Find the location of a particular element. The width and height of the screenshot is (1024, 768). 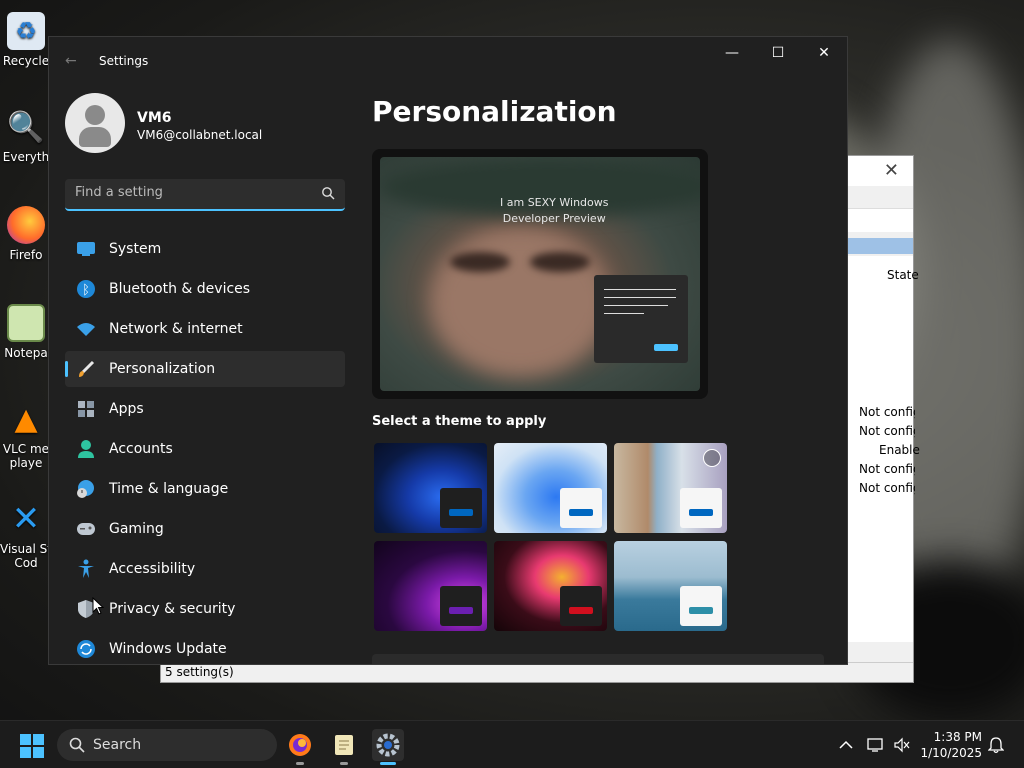

watermark-line1: I am SEXY Windows is located at coordinates (554, 202).